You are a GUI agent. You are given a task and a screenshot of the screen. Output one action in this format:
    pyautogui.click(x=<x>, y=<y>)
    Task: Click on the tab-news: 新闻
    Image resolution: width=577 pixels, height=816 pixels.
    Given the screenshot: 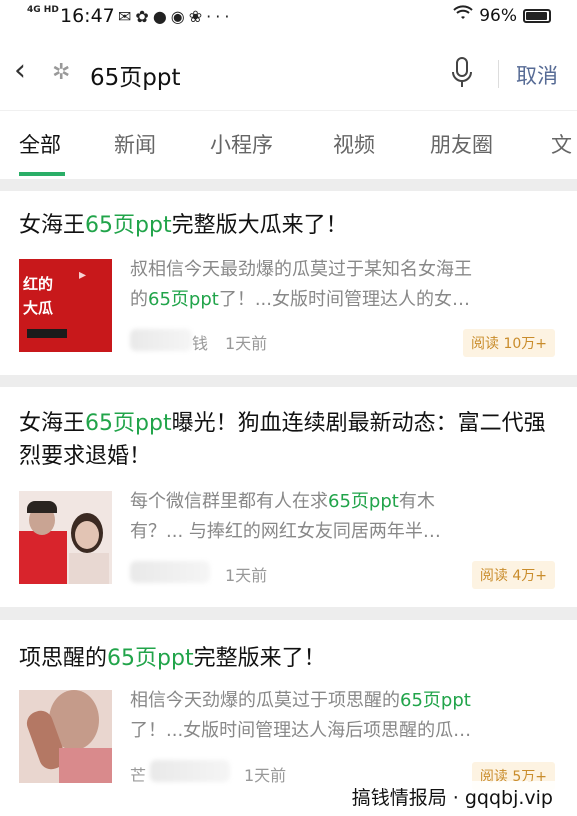 What is the action you would take?
    pyautogui.click(x=135, y=144)
    